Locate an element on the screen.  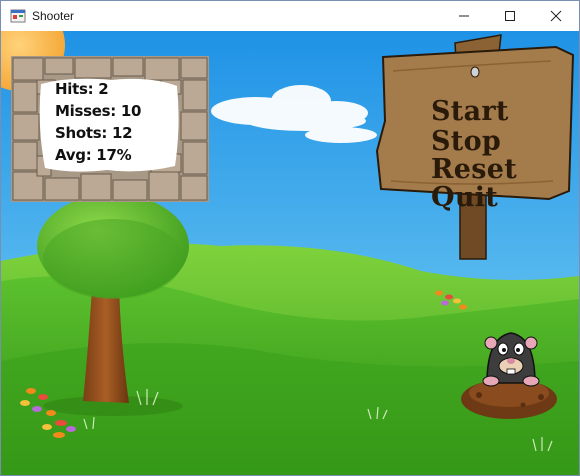
start-button: Start is located at coordinates (470, 111).